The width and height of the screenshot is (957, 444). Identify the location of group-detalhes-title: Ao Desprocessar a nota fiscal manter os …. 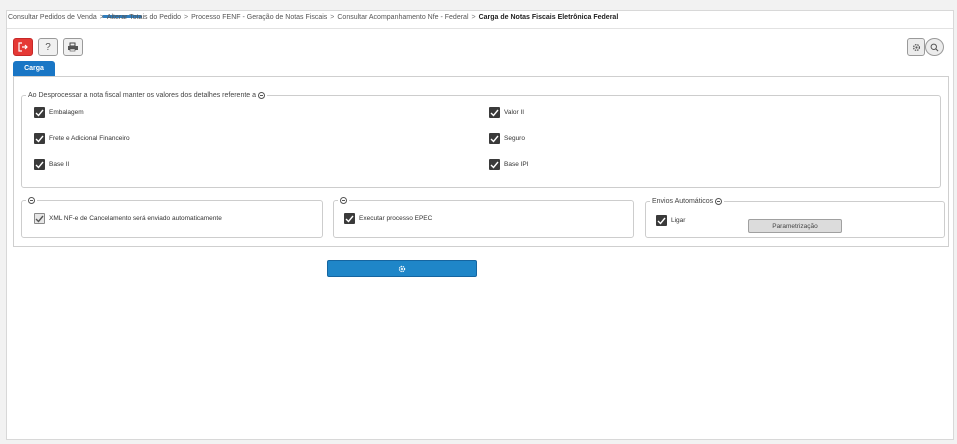
(142, 95).